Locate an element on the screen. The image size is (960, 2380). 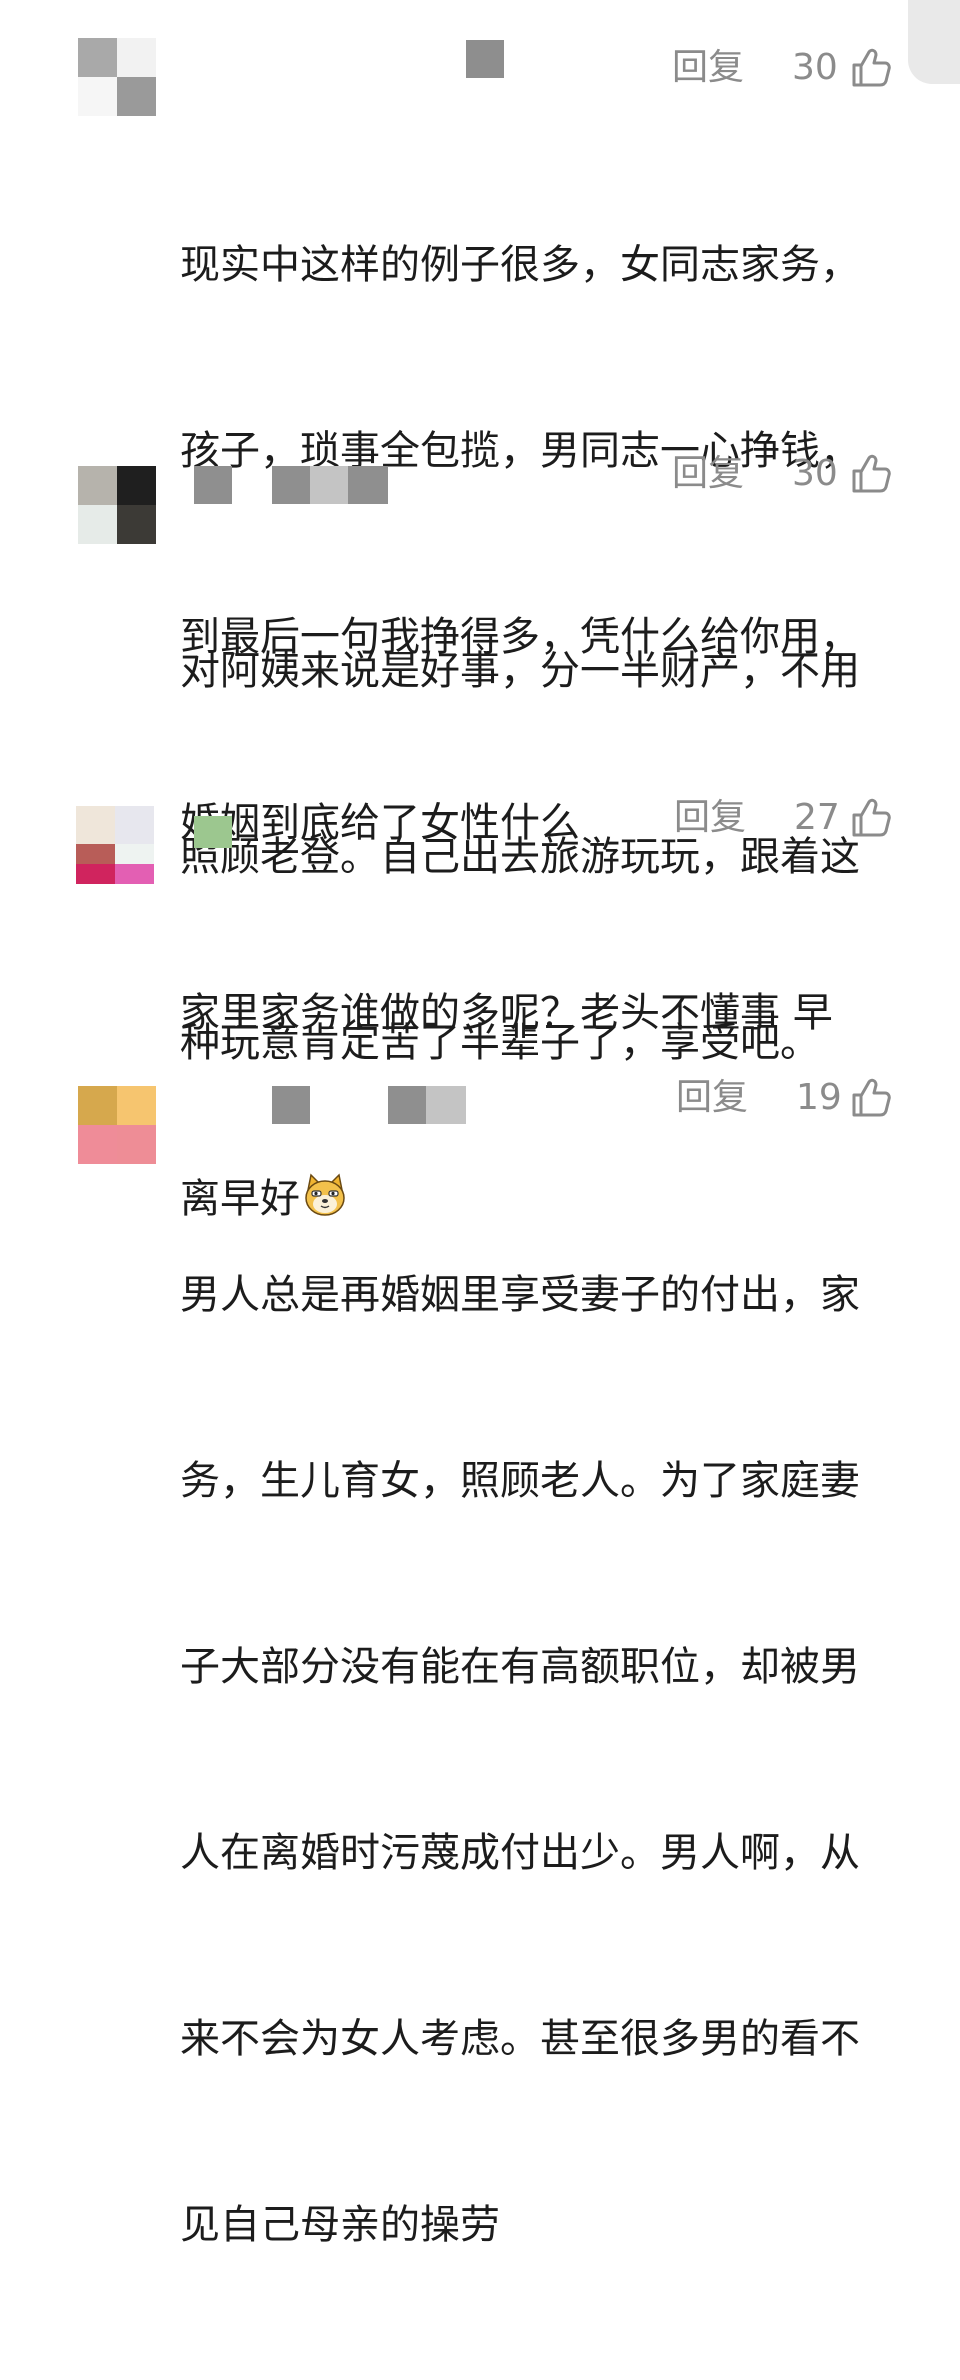
comment-line: 家里家务谁做的多呢？老头不懂事 早 is located at coordinates (506, 1013).